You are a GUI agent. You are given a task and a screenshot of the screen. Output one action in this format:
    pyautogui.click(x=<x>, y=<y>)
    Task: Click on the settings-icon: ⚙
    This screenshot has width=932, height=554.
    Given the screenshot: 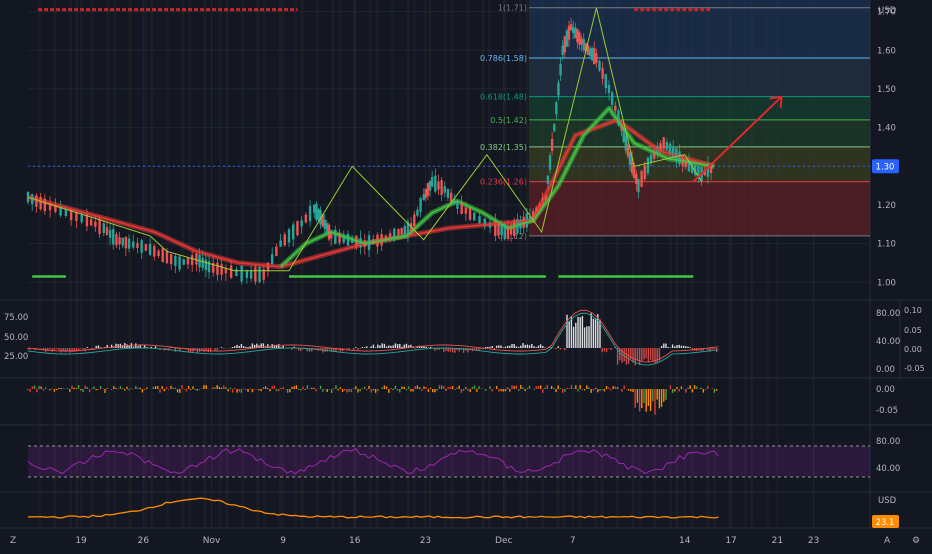 What is the action you would take?
    pyautogui.click(x=916, y=541)
    